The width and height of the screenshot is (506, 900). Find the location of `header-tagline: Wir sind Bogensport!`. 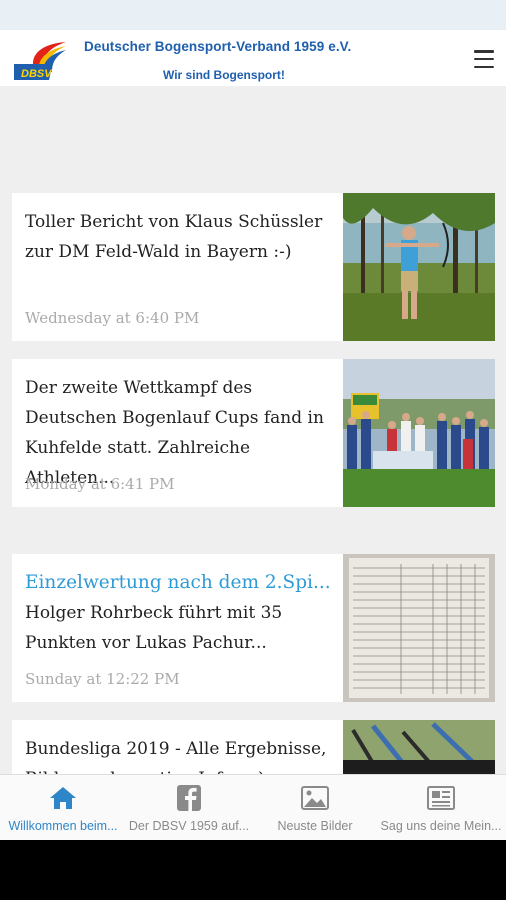

header-tagline: Wir sind Bogensport! is located at coordinates (224, 75).